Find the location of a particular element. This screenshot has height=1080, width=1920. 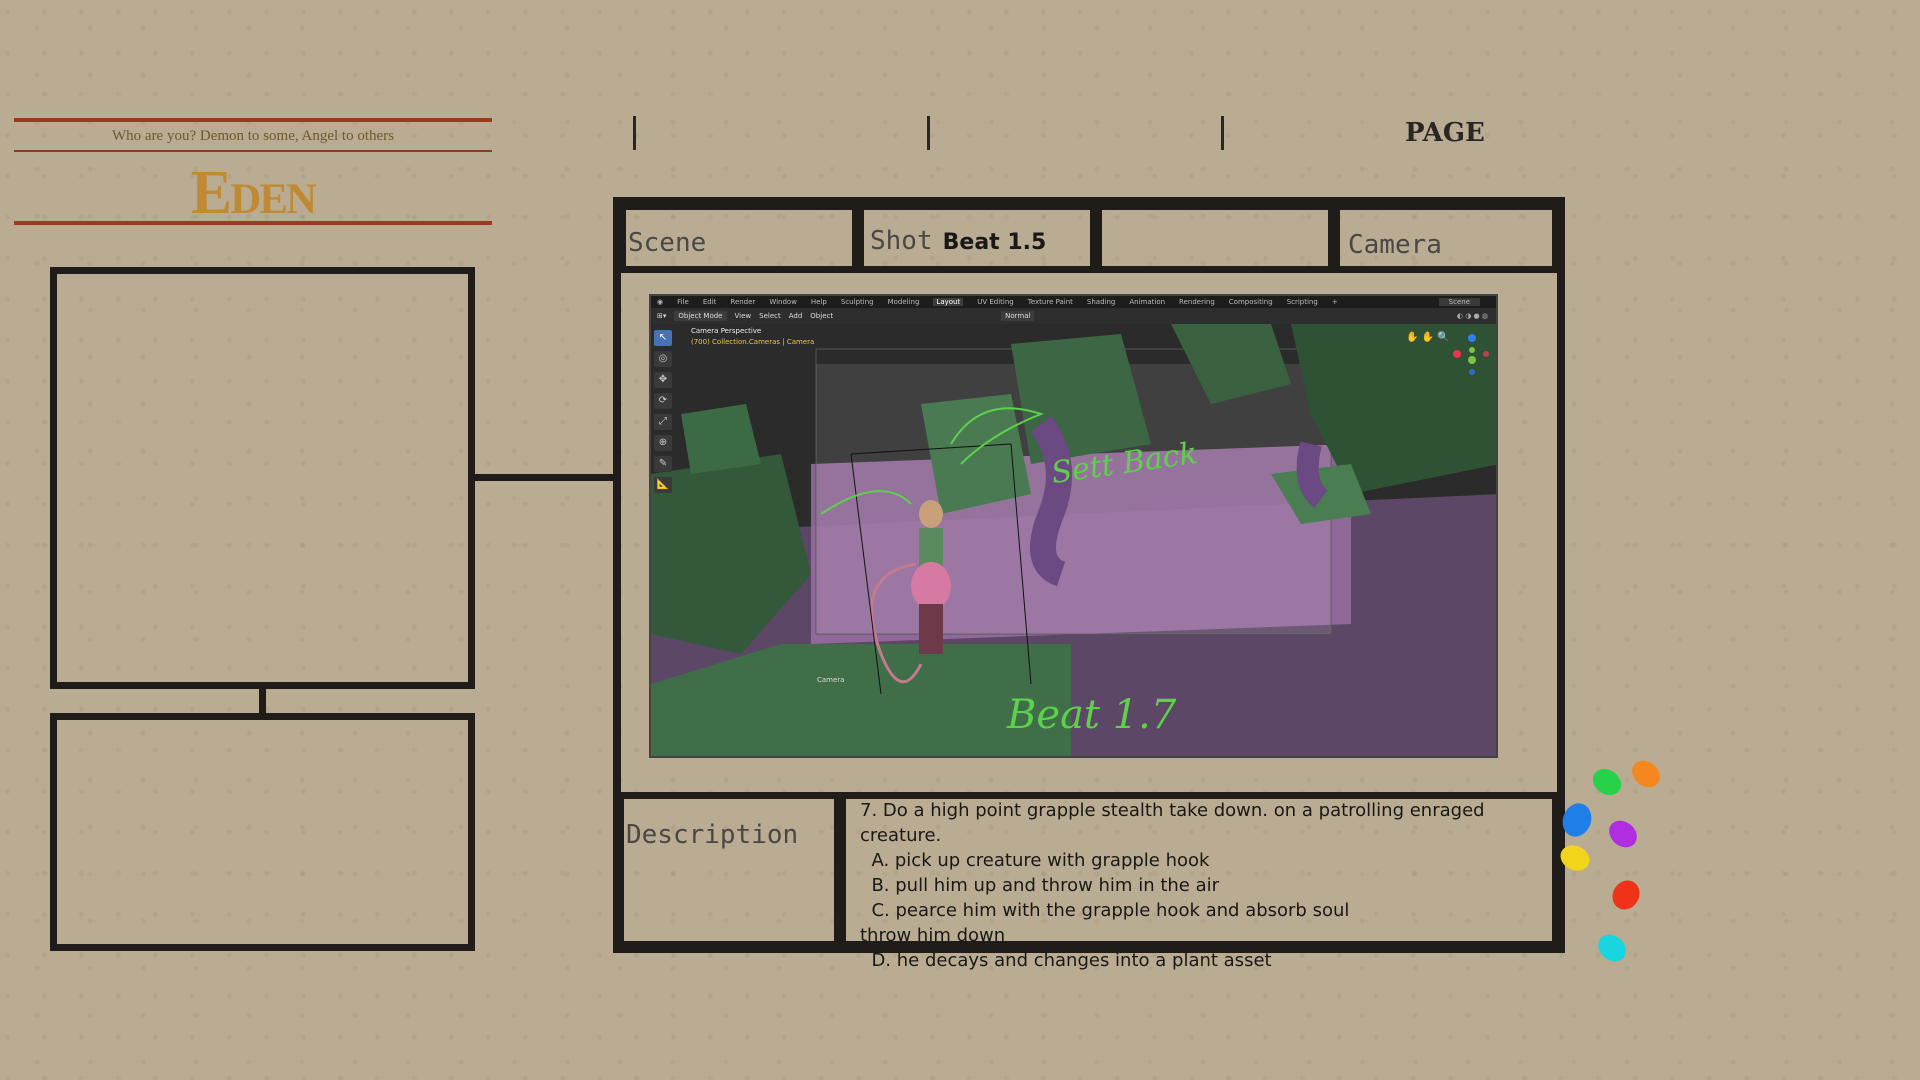

menu-render: Render is located at coordinates (742, 302).